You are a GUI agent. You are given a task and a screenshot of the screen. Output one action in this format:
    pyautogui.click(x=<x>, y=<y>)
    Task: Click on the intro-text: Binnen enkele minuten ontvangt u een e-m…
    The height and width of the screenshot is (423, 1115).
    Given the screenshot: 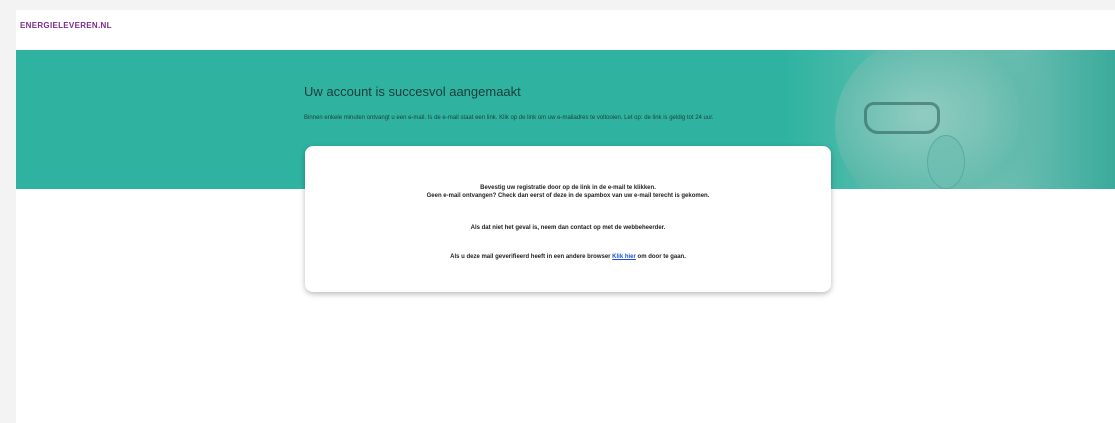 What is the action you would take?
    pyautogui.click(x=509, y=118)
    